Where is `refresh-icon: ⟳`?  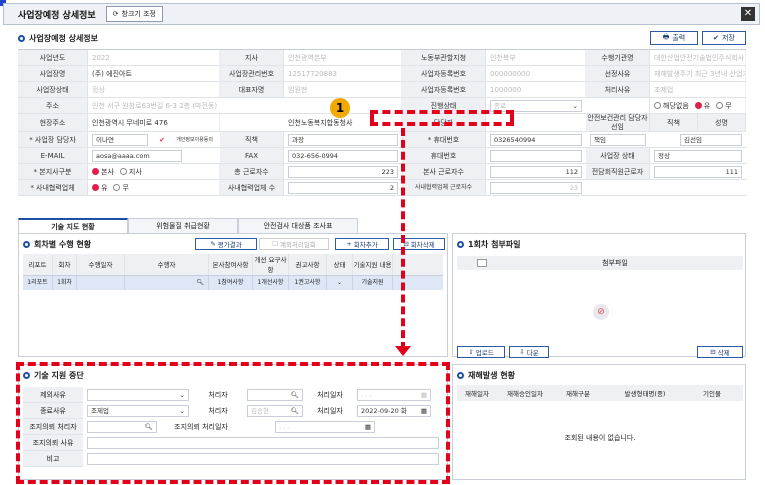 refresh-icon: ⟳ is located at coordinates (115, 14).